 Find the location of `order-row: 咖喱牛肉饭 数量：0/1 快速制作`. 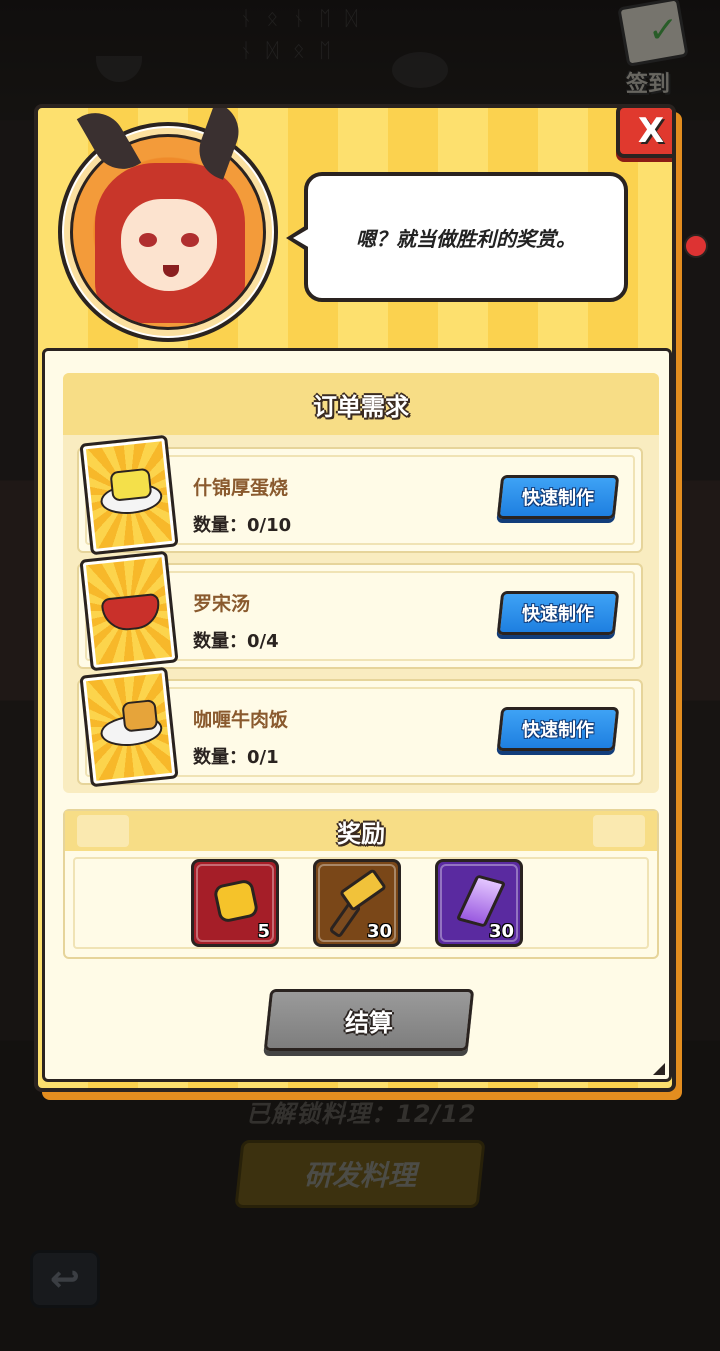

order-row: 咖喱牛肉饭 数量：0/1 快速制作 is located at coordinates (360, 727).